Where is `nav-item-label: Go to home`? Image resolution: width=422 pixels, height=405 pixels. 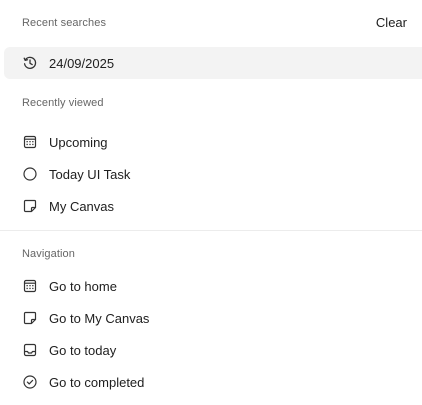 nav-item-label: Go to home is located at coordinates (83, 286).